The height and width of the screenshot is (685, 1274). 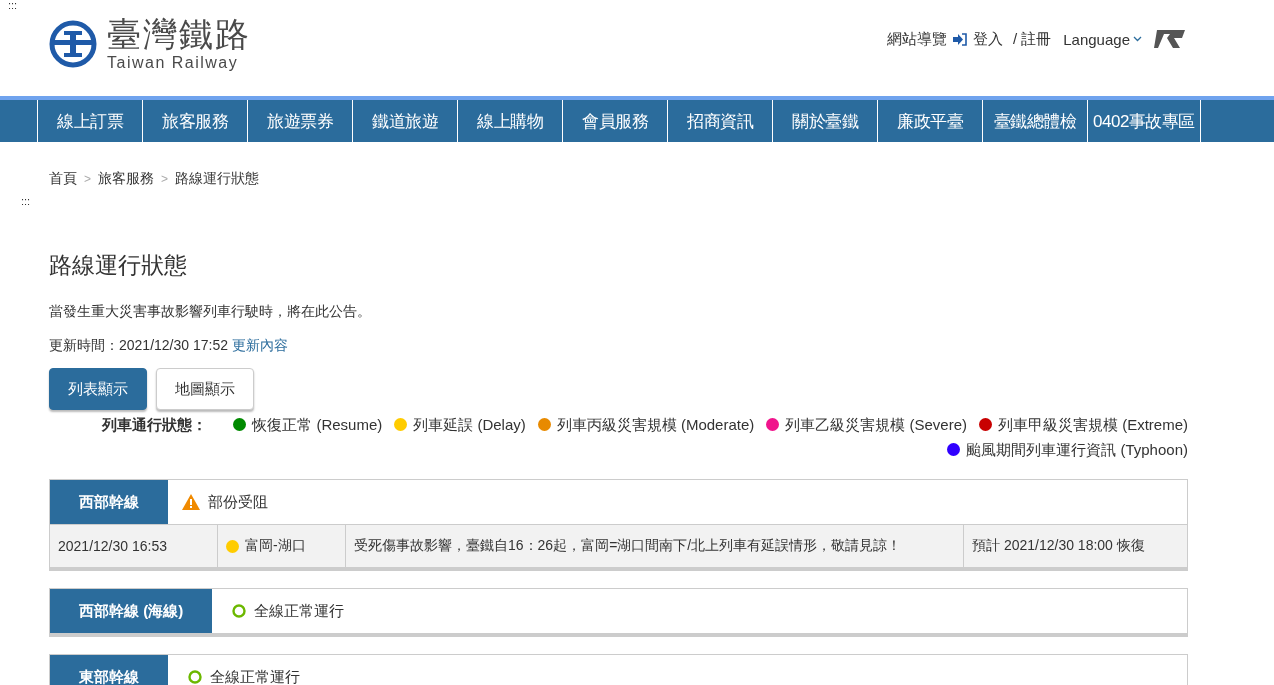 What do you see at coordinates (131, 611) in the screenshot?
I see `line-name: 西部幹線 (海線)` at bounding box center [131, 611].